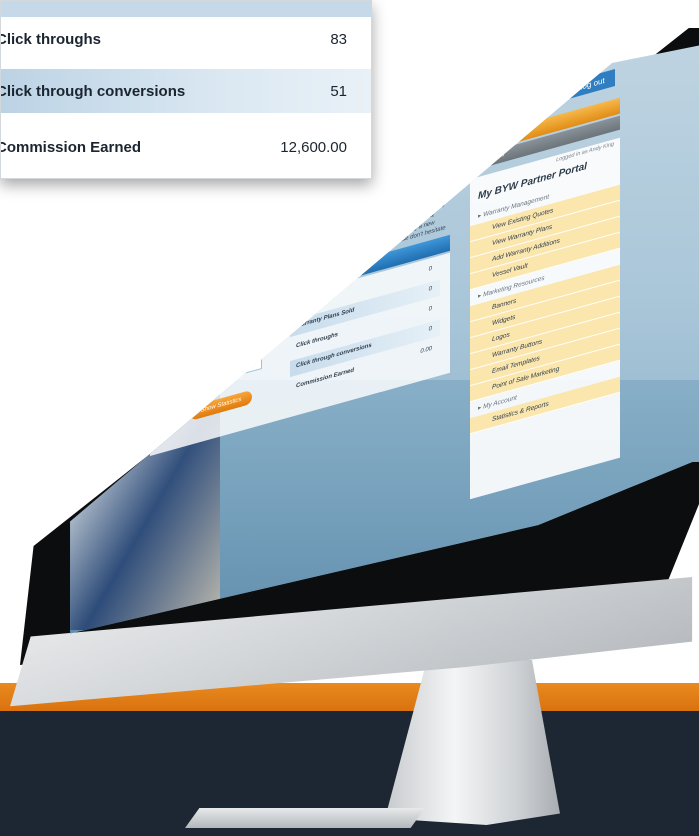 The image size is (699, 836). I want to click on to-date-input, so click(220, 372).